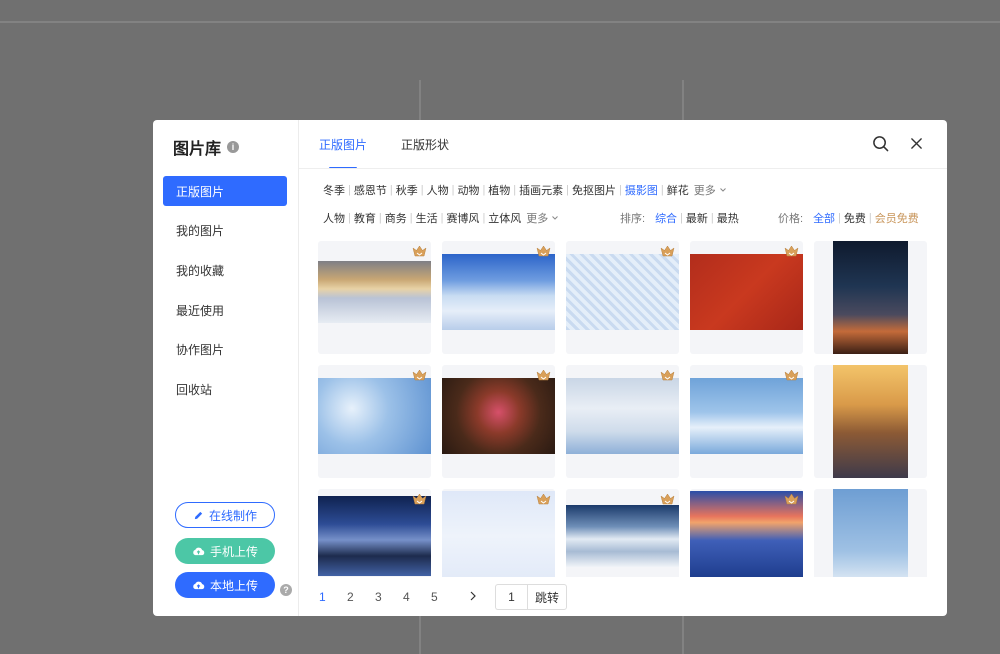 This screenshot has width=1000, height=654. I want to click on local-upload-button: 本地上传, so click(225, 585).